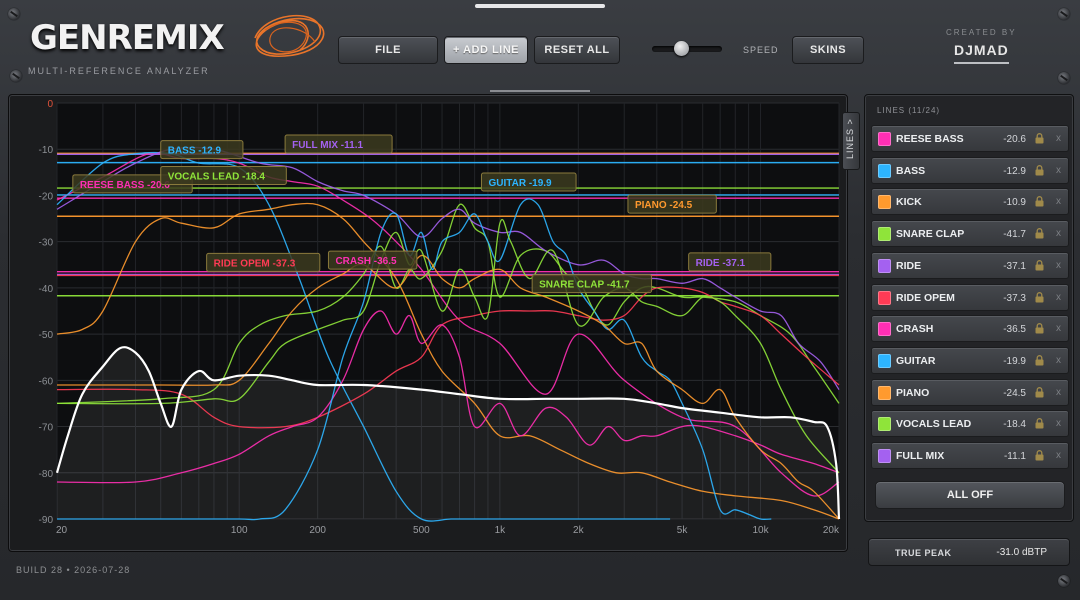 The width and height of the screenshot is (1080, 600). Describe the element at coordinates (970, 495) in the screenshot. I see `all-off-button: ALL OFF` at that location.